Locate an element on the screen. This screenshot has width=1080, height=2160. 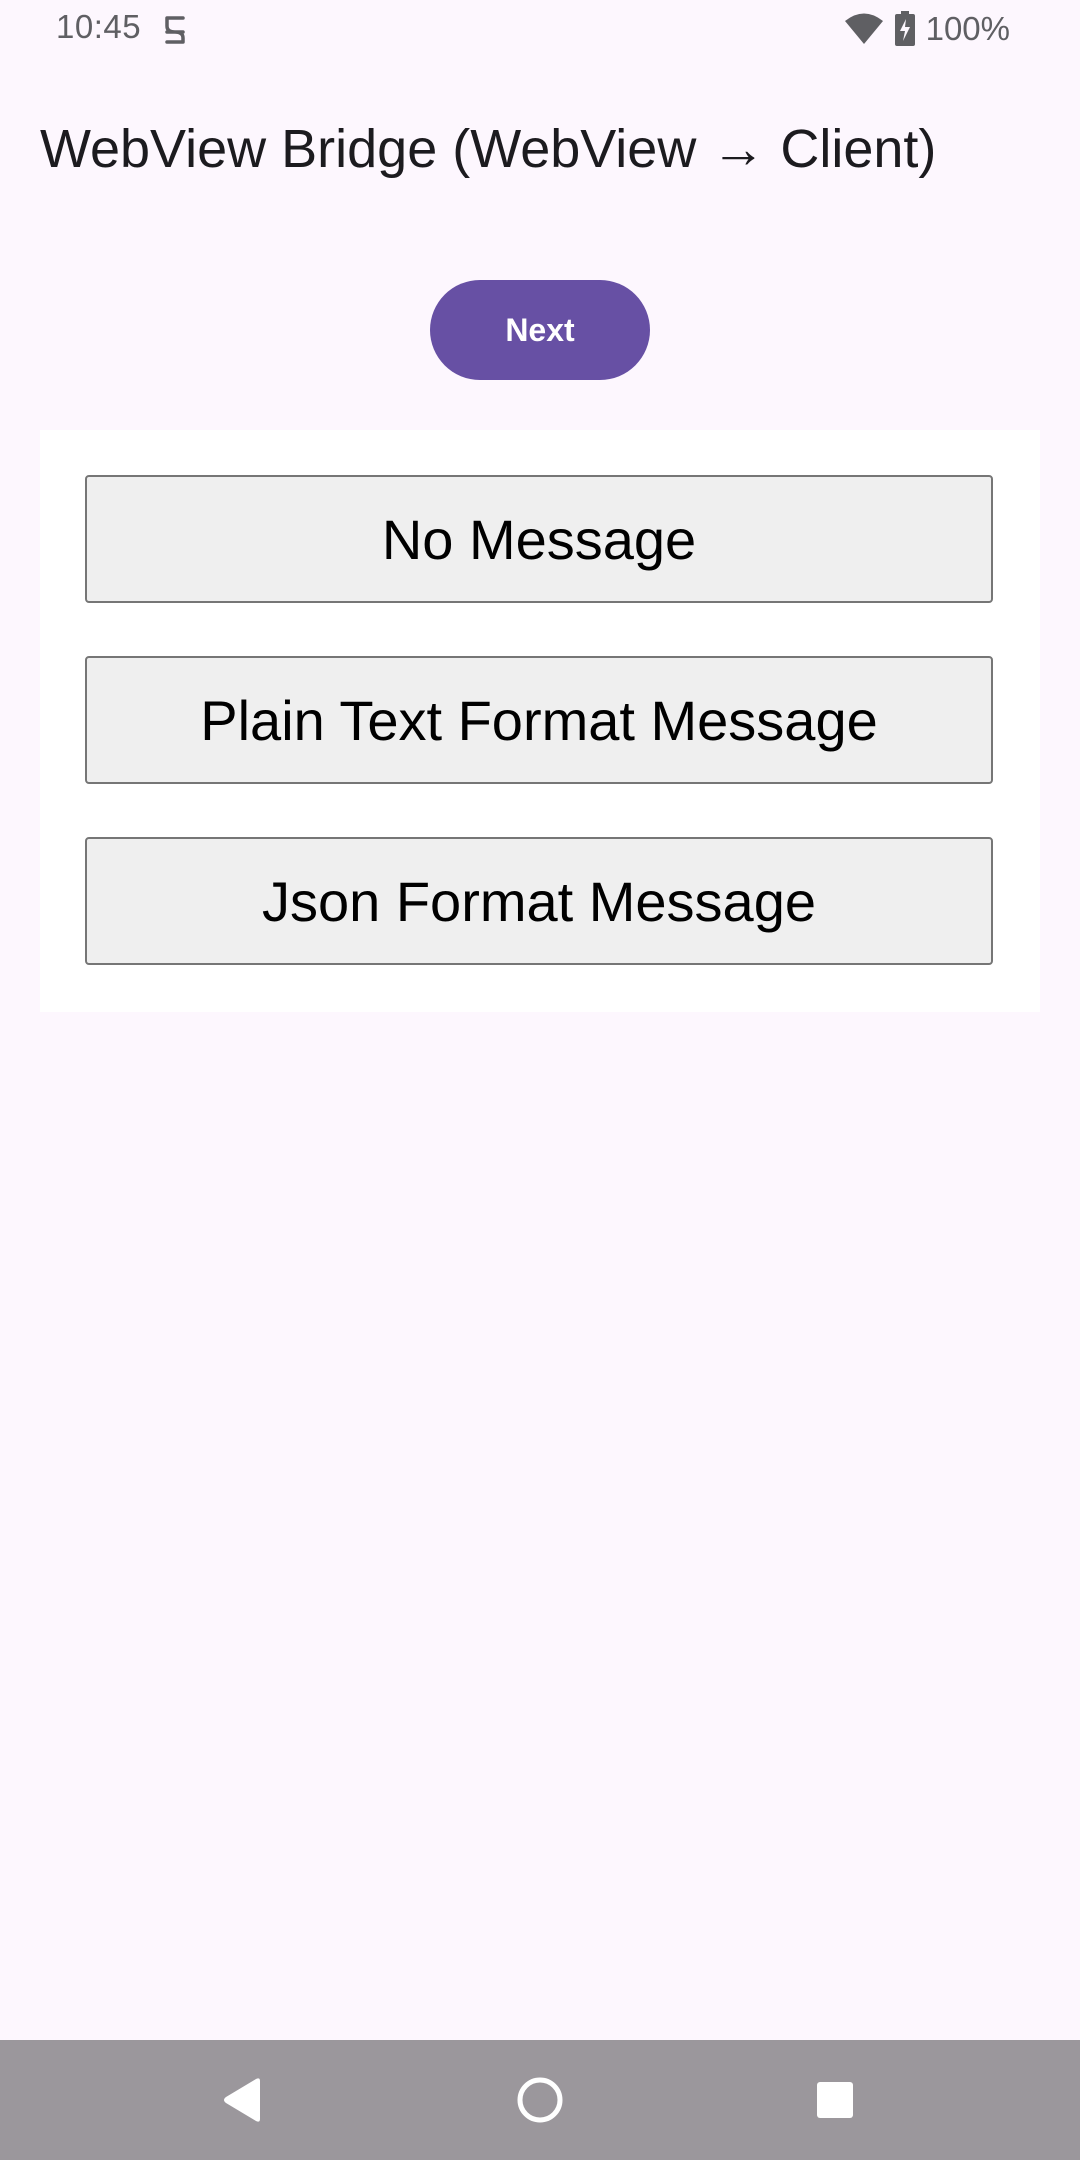
recents-icon is located at coordinates (835, 2100).